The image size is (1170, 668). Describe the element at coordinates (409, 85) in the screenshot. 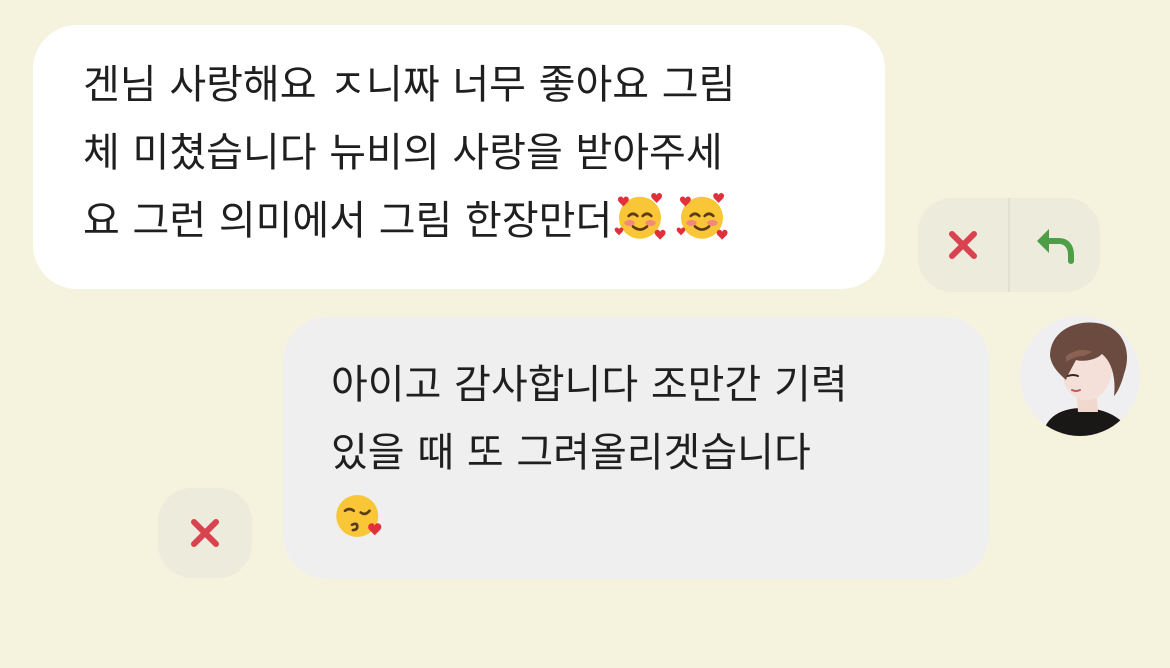

I see `message-line: 겐님 사랑해요 ㅈ니짜 너무 좋아요 그림` at that location.